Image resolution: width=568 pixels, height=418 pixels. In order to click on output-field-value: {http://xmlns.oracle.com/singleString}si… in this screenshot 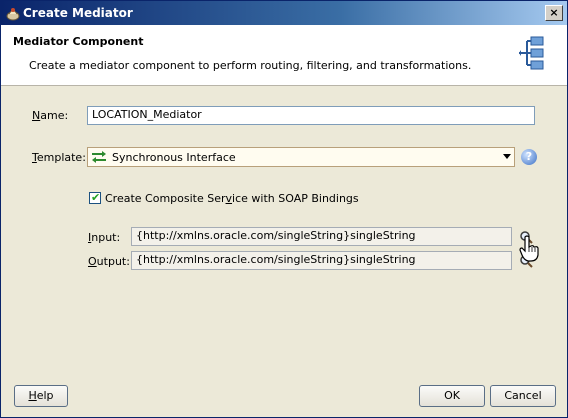, I will do `click(276, 259)`.